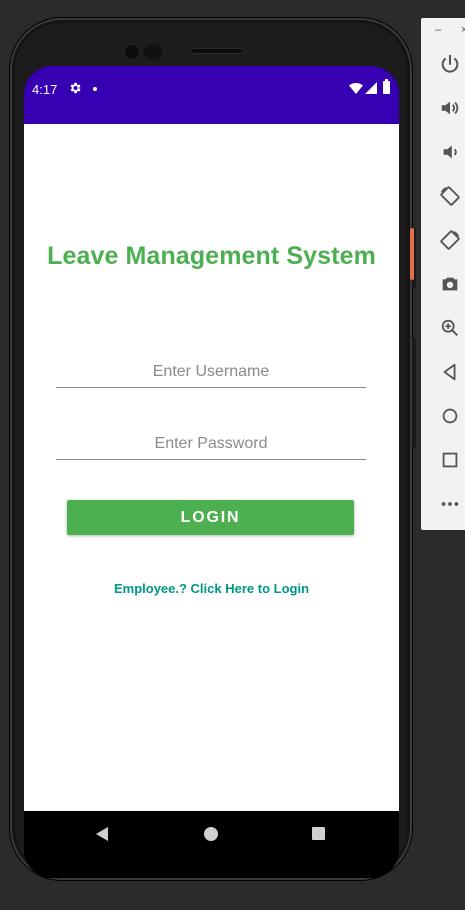  I want to click on overview-icon, so click(450, 460).